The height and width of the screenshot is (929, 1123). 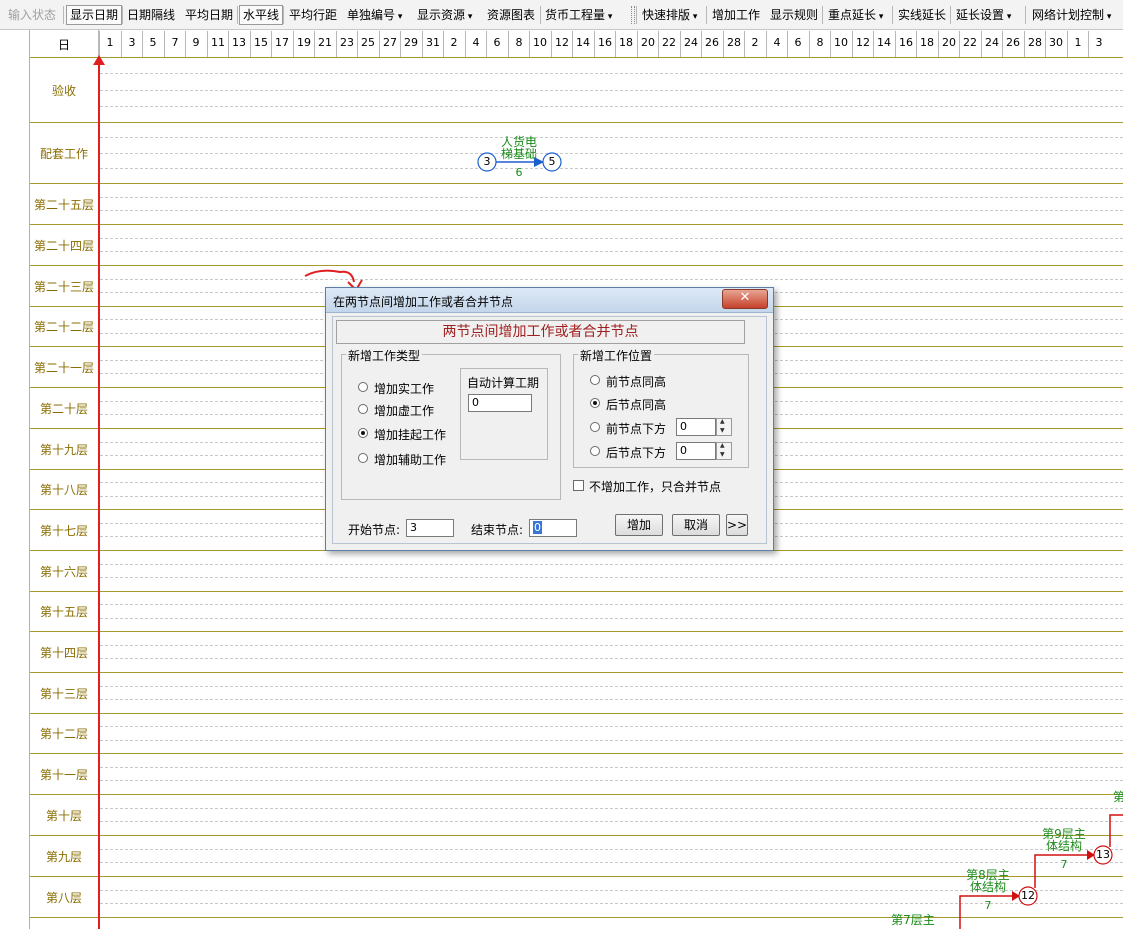 I want to click on more-options-button: >>, so click(x=737, y=525).